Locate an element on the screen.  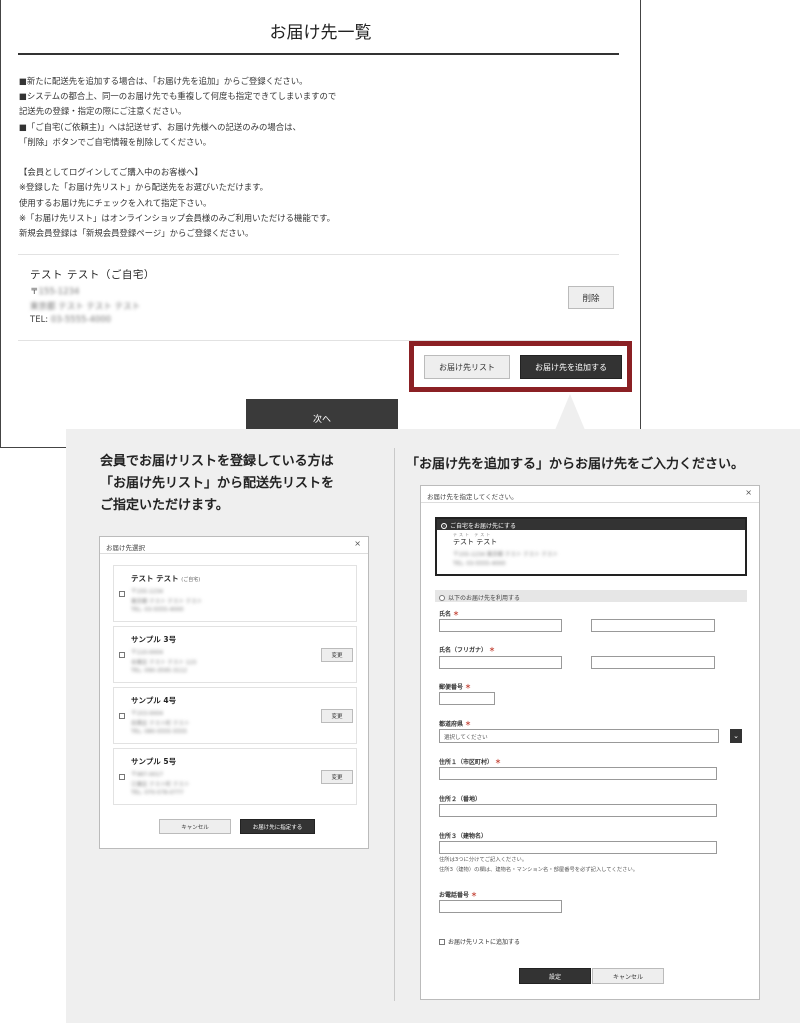
entry-name: テスト テスト is located at coordinates (155, 578).